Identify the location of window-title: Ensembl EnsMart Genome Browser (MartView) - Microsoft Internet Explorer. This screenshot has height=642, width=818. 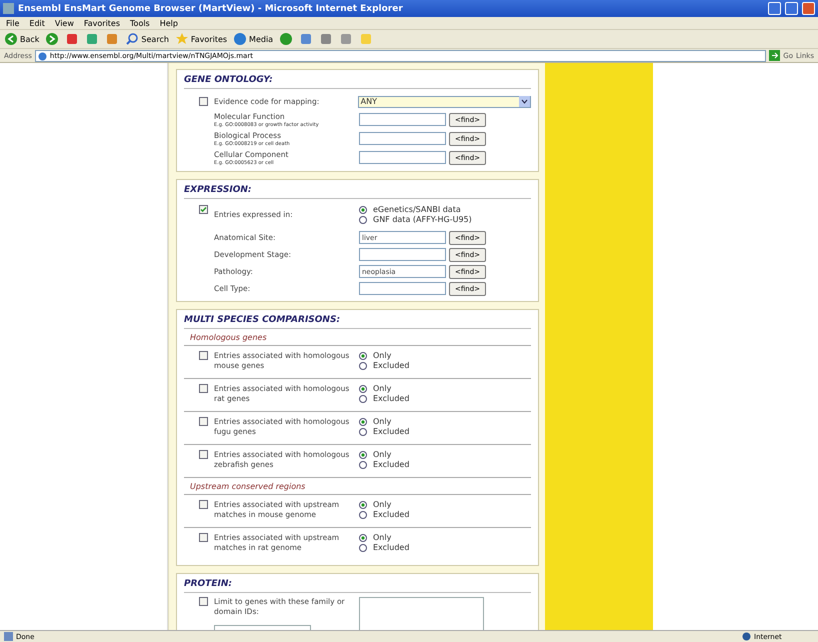
(211, 9).